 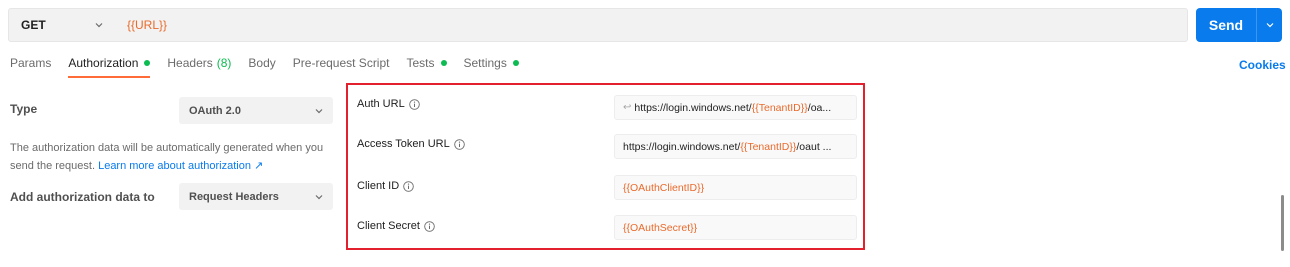 What do you see at coordinates (33, 25) in the screenshot?
I see `method-label: GET` at bounding box center [33, 25].